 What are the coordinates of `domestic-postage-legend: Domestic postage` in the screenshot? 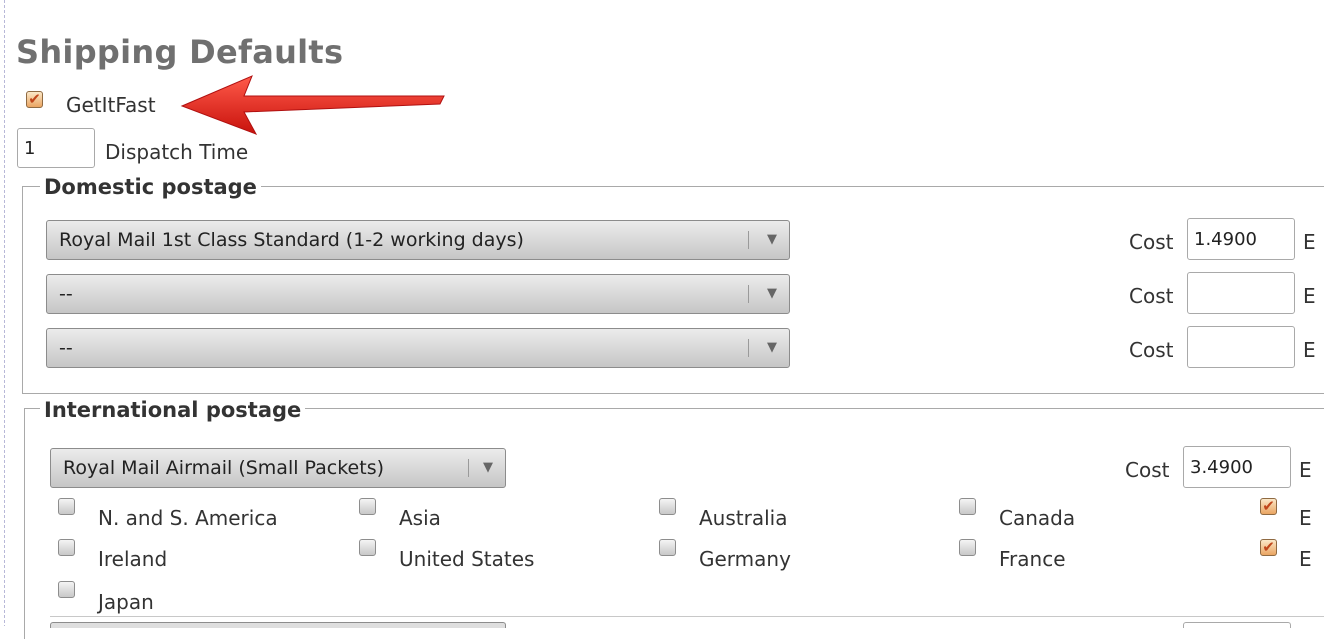 It's located at (150, 187).